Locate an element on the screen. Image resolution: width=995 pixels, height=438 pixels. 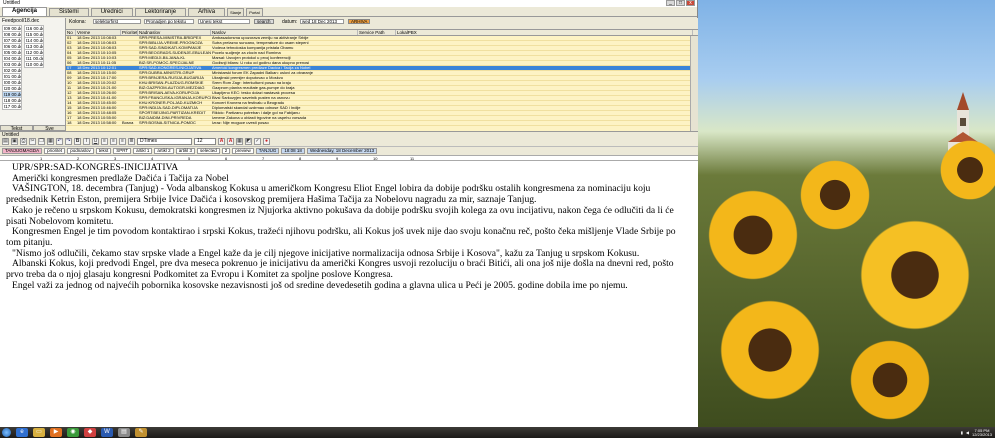
align-right-icon: ≡ is located at coordinates (122, 141).